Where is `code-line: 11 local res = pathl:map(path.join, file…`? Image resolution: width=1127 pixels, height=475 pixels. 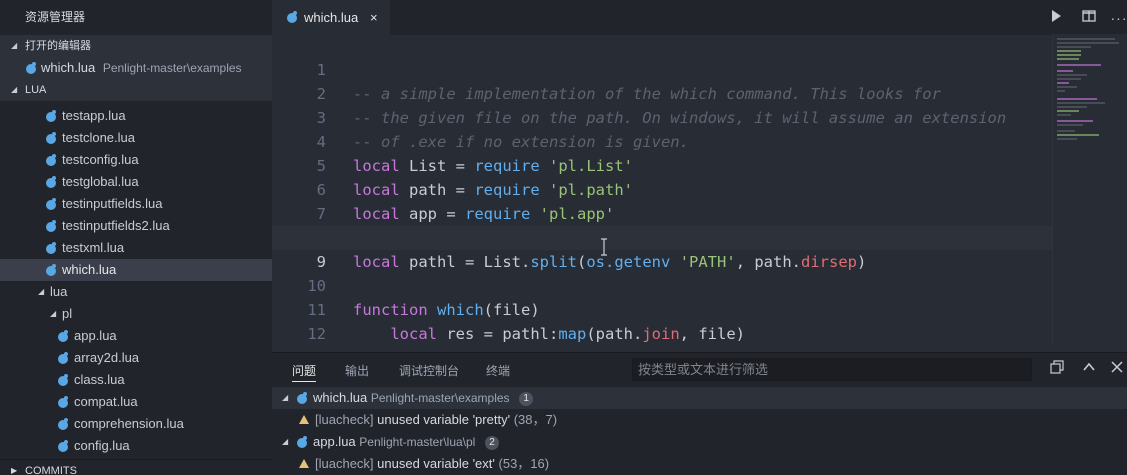 code-line: 11 local res = pathl:map(path.join, file… is located at coordinates (662, 308).